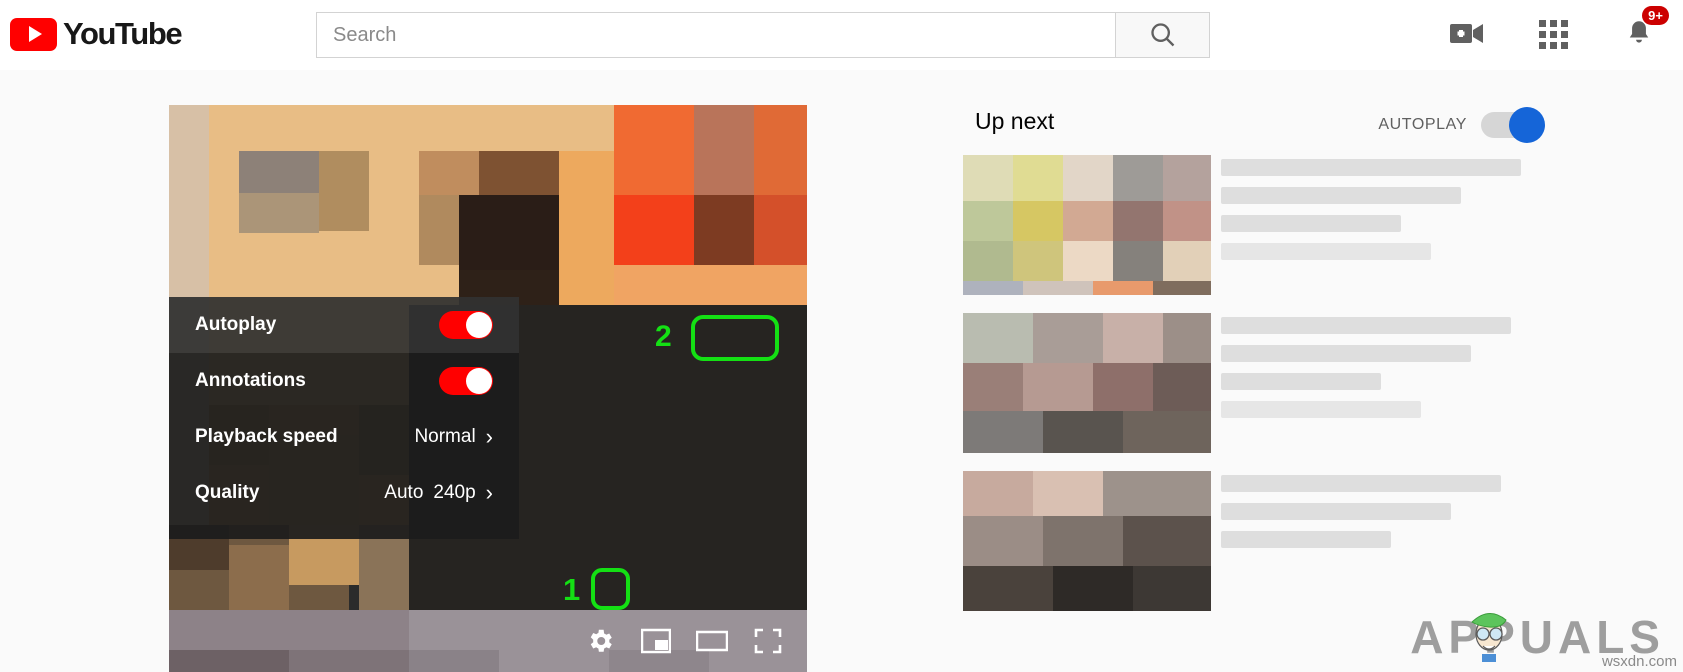 This screenshot has width=1683, height=672. What do you see at coordinates (250, 380) in the screenshot?
I see `menu-label-annotations: Annotations` at bounding box center [250, 380].